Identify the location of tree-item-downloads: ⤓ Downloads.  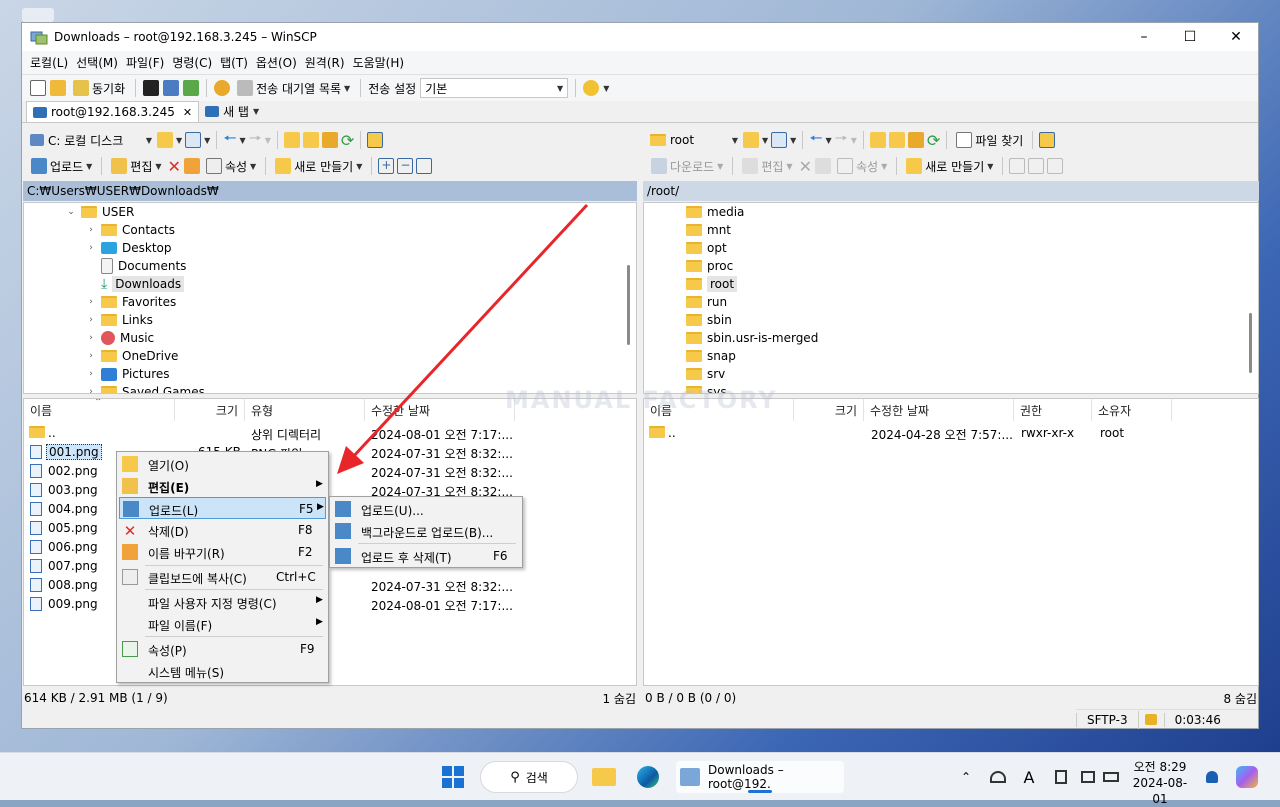
(135, 284).